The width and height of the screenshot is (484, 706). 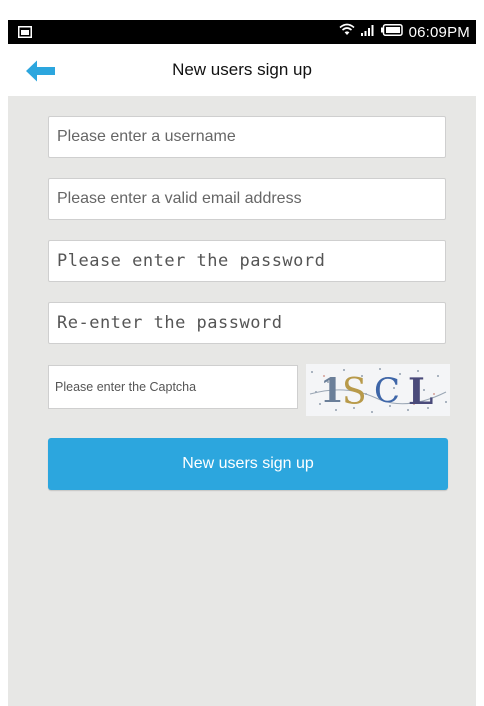 I want to click on header-bar: New users sign up, so click(x=242, y=70).